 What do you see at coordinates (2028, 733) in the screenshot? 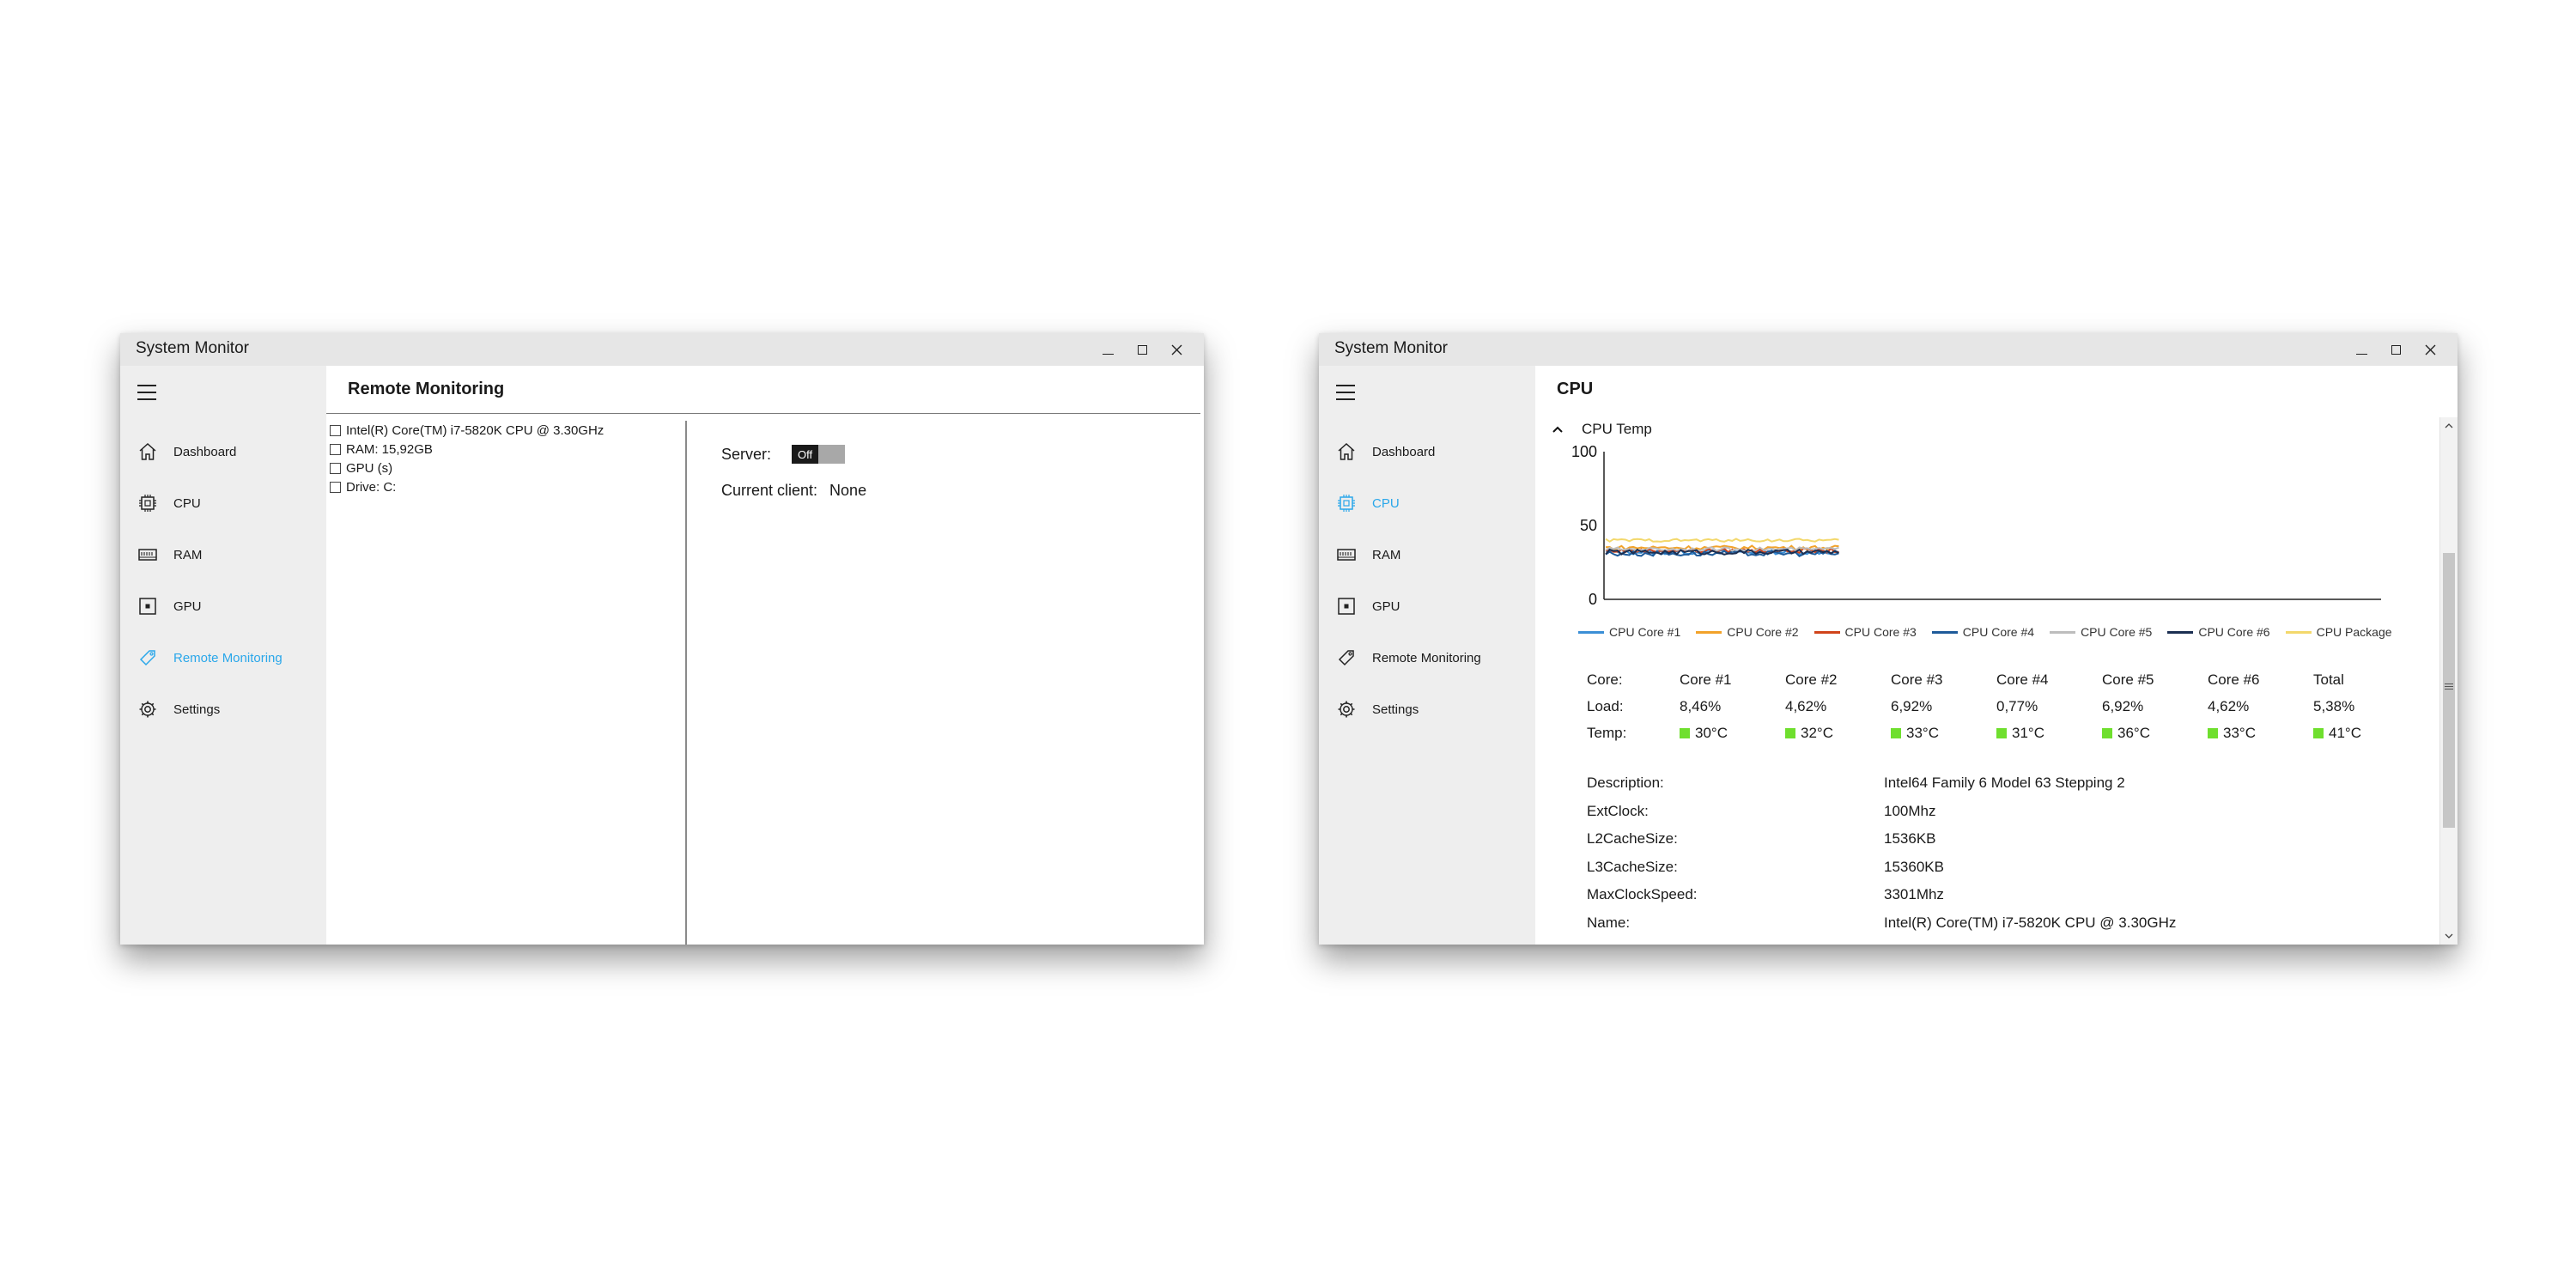
I see `temp-value: 31°C` at bounding box center [2028, 733].